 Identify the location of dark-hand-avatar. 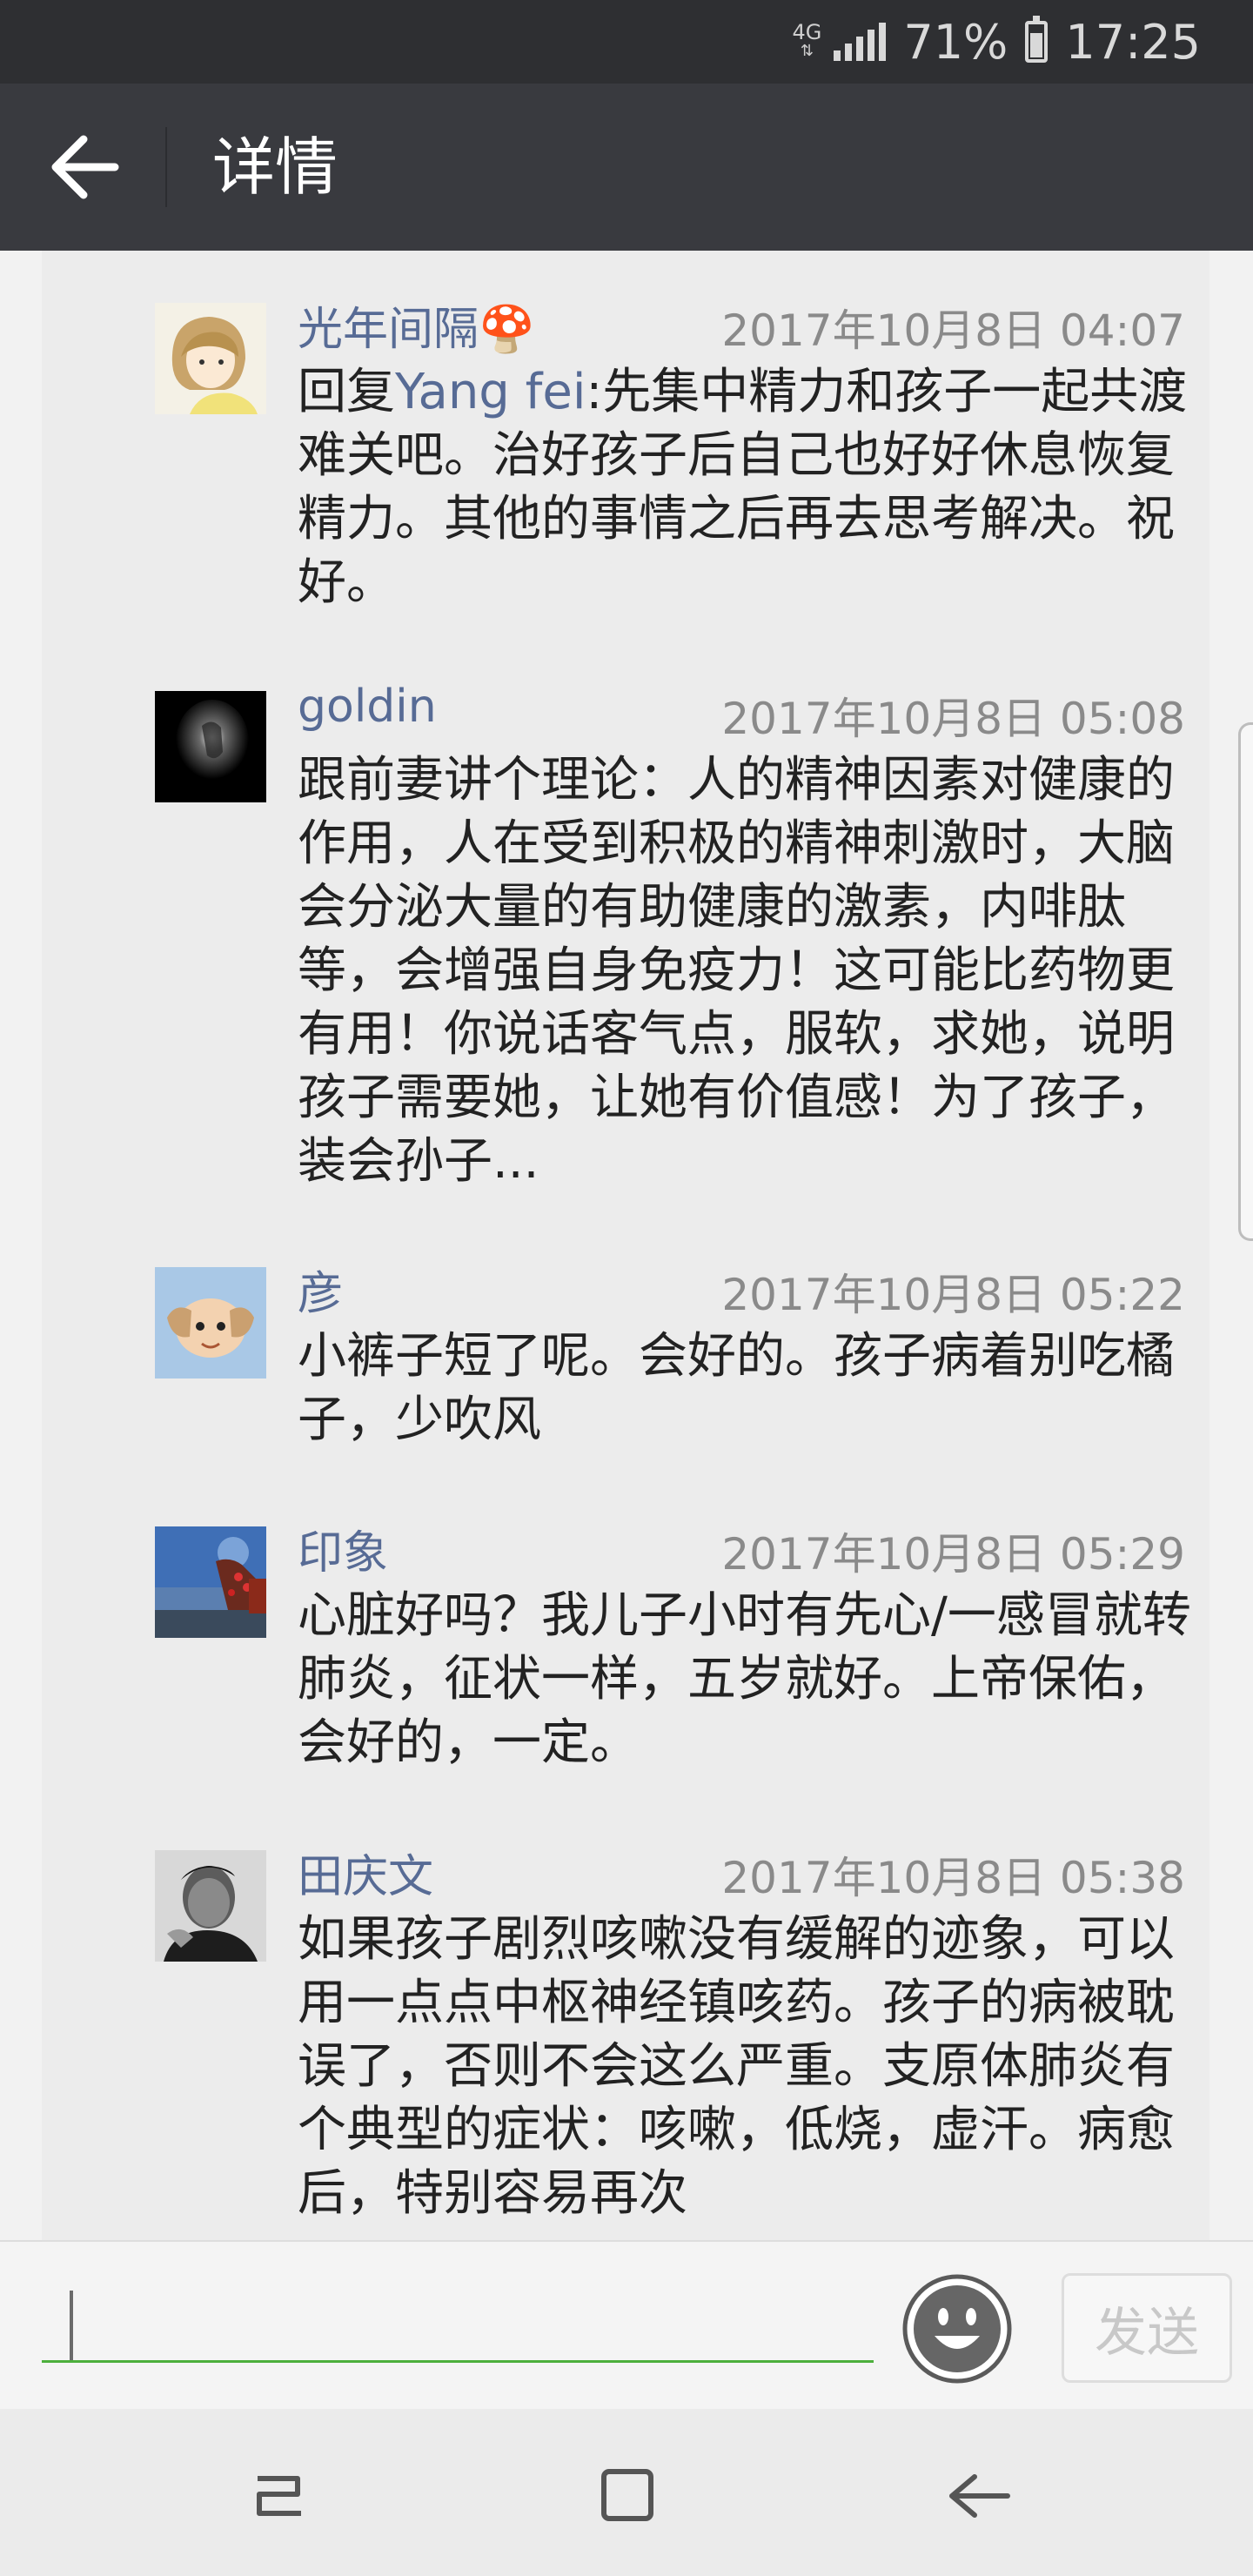
(210, 747).